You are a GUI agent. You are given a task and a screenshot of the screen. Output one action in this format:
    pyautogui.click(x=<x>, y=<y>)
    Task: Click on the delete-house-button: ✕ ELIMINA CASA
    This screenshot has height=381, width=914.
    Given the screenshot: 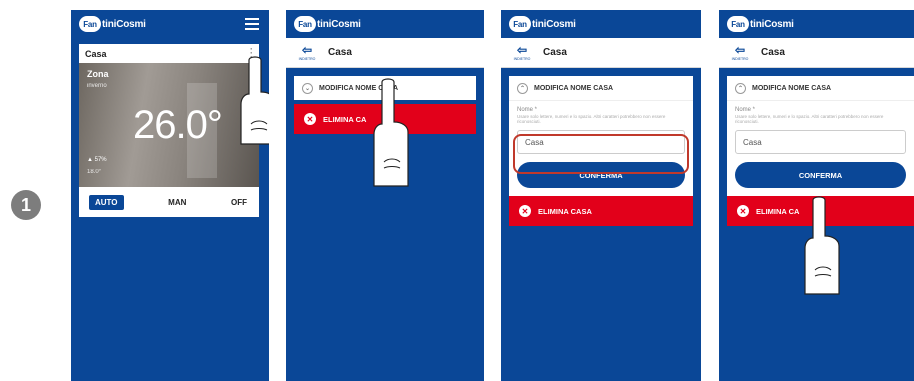 What is the action you would take?
    pyautogui.click(x=601, y=211)
    